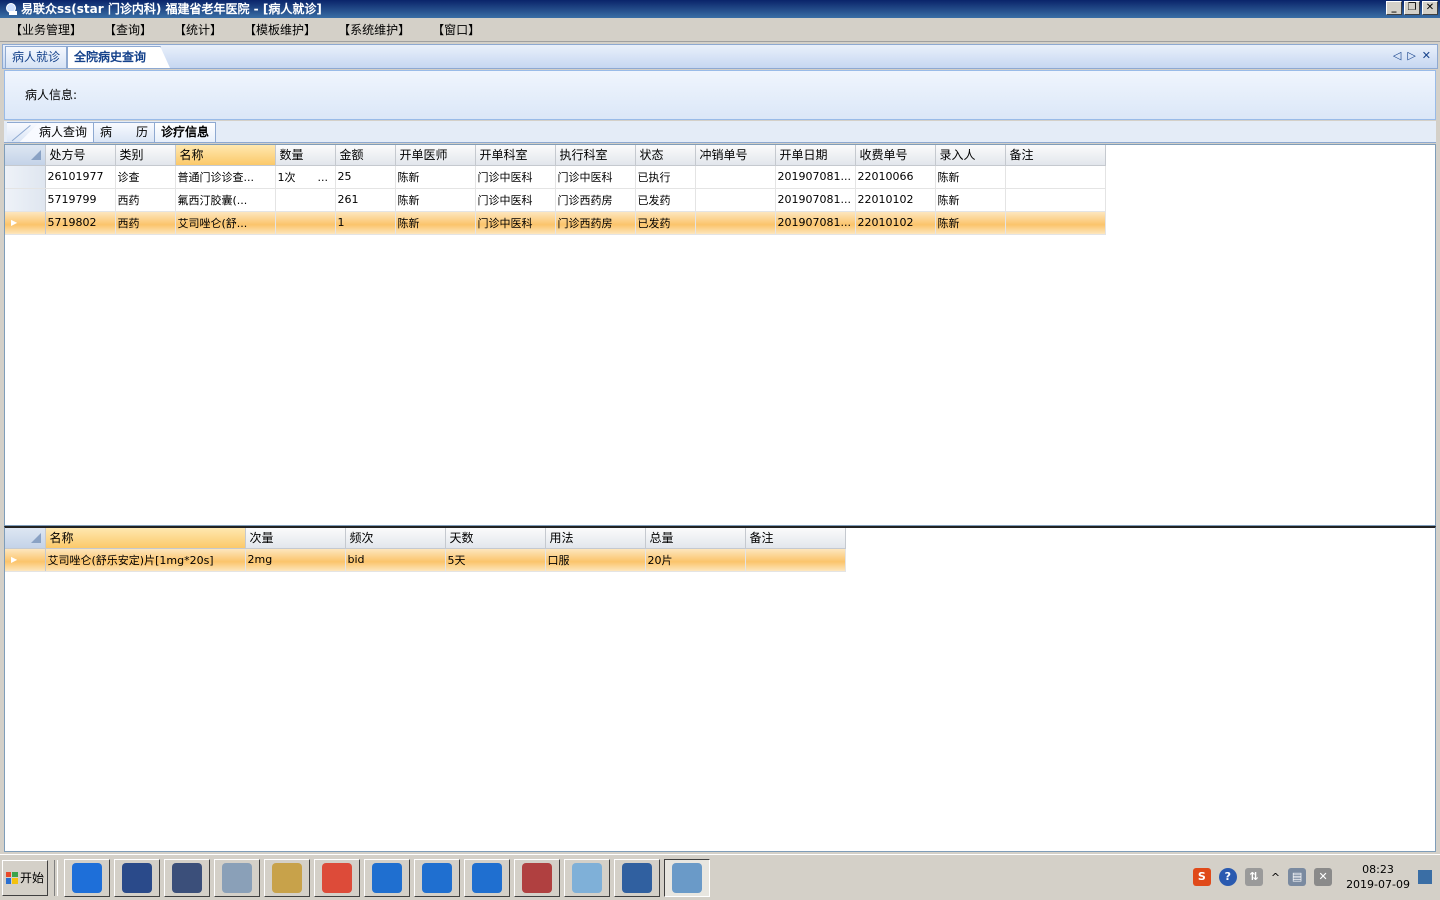  Describe the element at coordinates (425, 560) in the screenshot. I see `table-row: ▶ 艾司唑仑(舒乐安定)片[1mg*20s] 2mg bid 5天 口服 20片` at that location.